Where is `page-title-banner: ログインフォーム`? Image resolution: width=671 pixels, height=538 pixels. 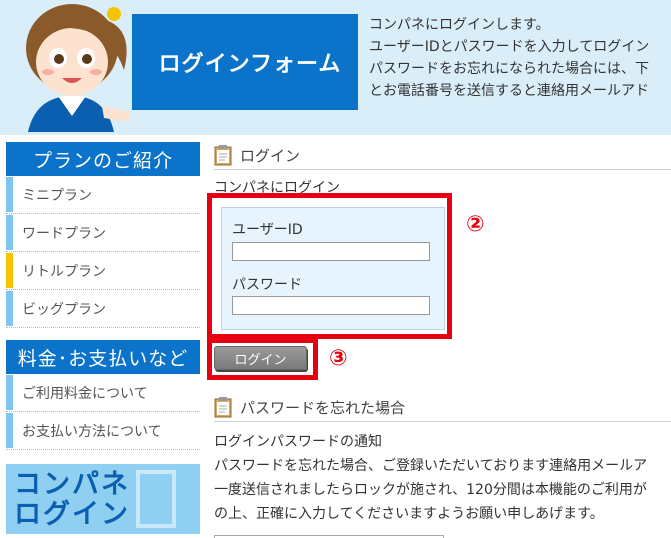 page-title-banner: ログインフォーム is located at coordinates (245, 62).